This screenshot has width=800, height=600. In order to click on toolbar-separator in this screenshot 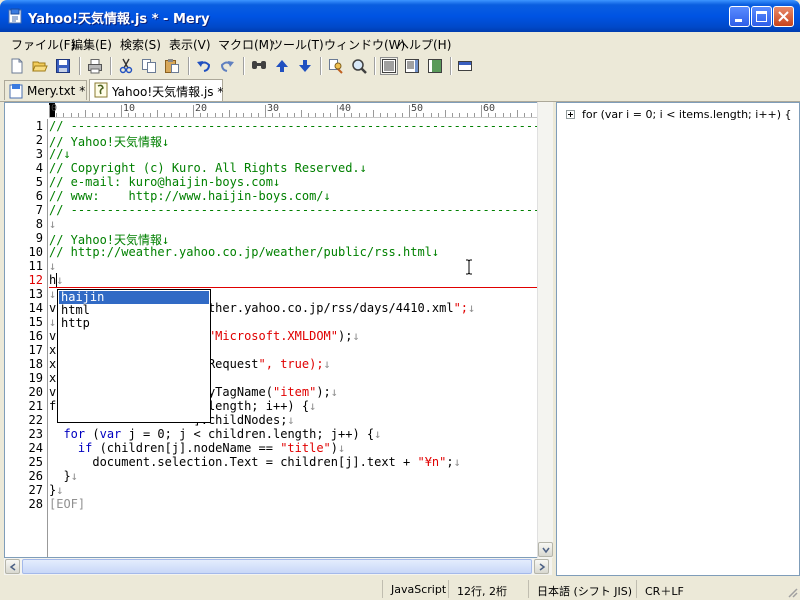, I will do `click(375, 66)`.